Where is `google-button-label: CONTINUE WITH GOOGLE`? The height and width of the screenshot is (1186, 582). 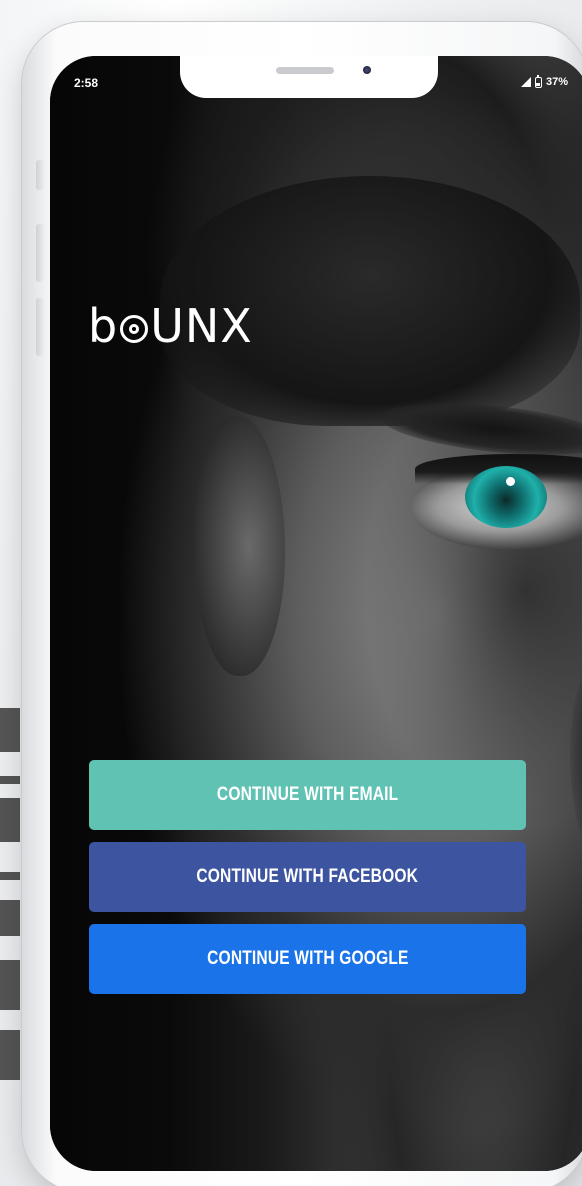 google-button-label: CONTINUE WITH GOOGLE is located at coordinates (307, 958).